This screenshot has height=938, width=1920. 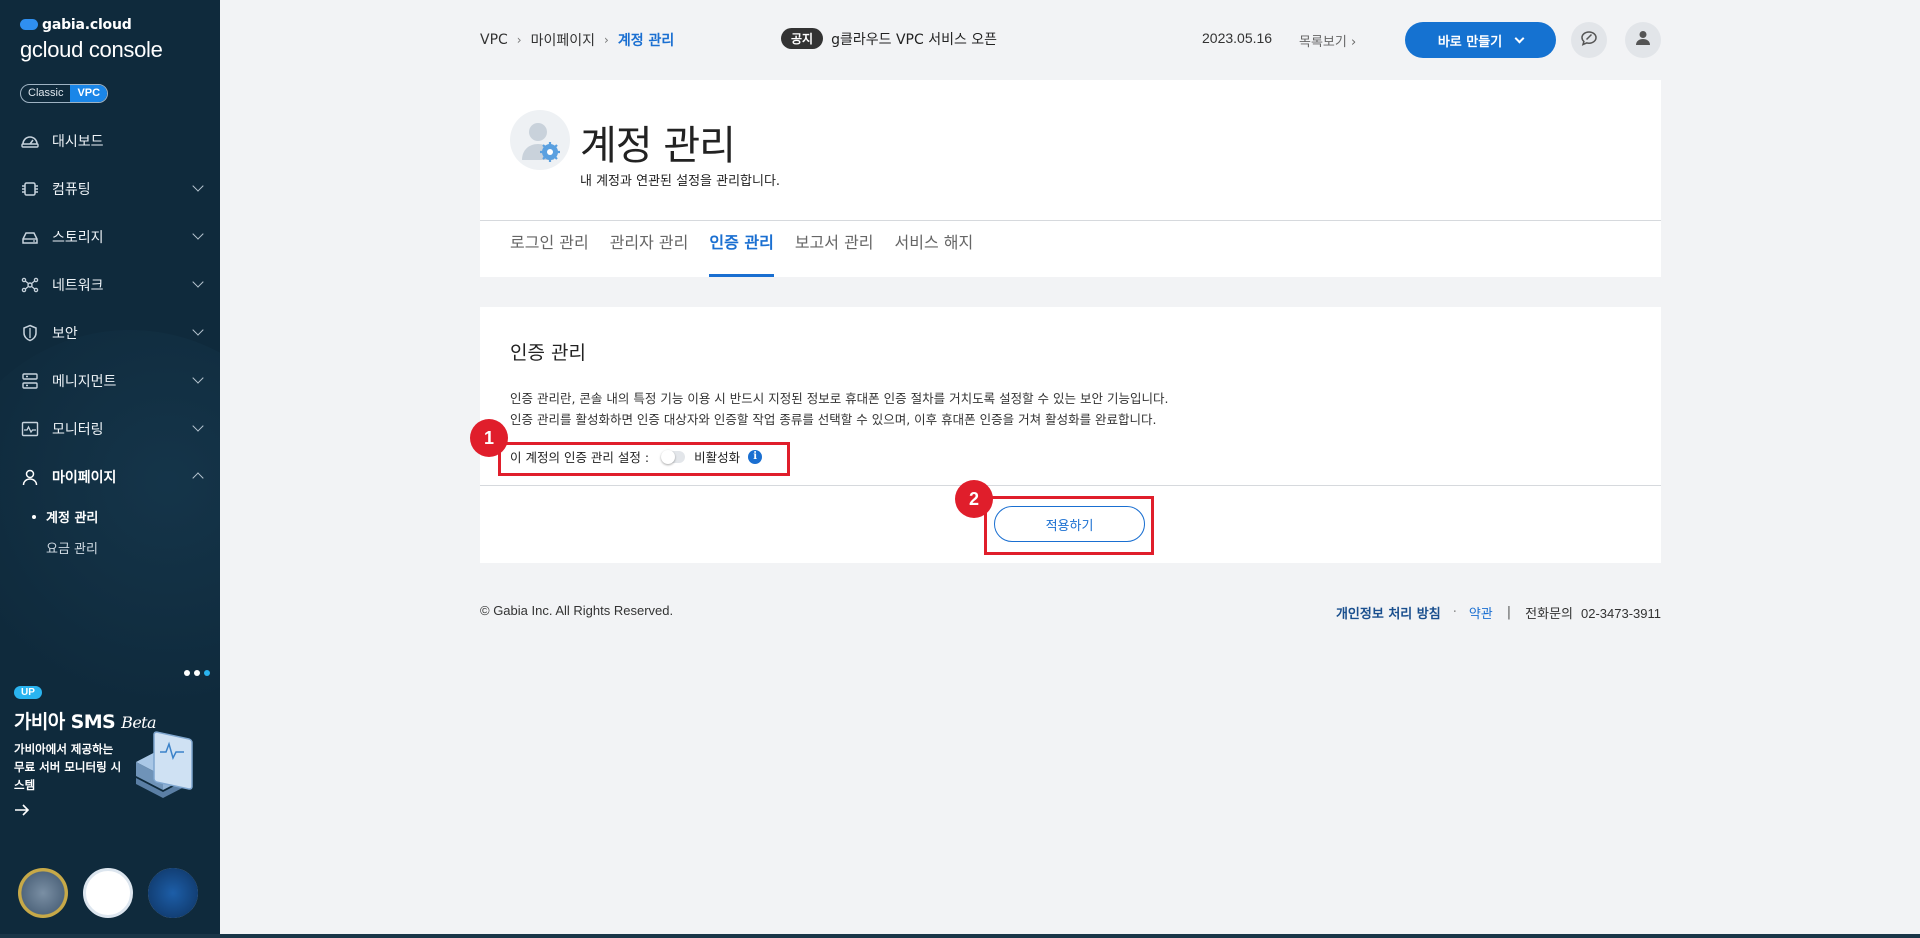 What do you see at coordinates (110, 516) in the screenshot?
I see `sidebar-subitem-account: 계정 관리` at bounding box center [110, 516].